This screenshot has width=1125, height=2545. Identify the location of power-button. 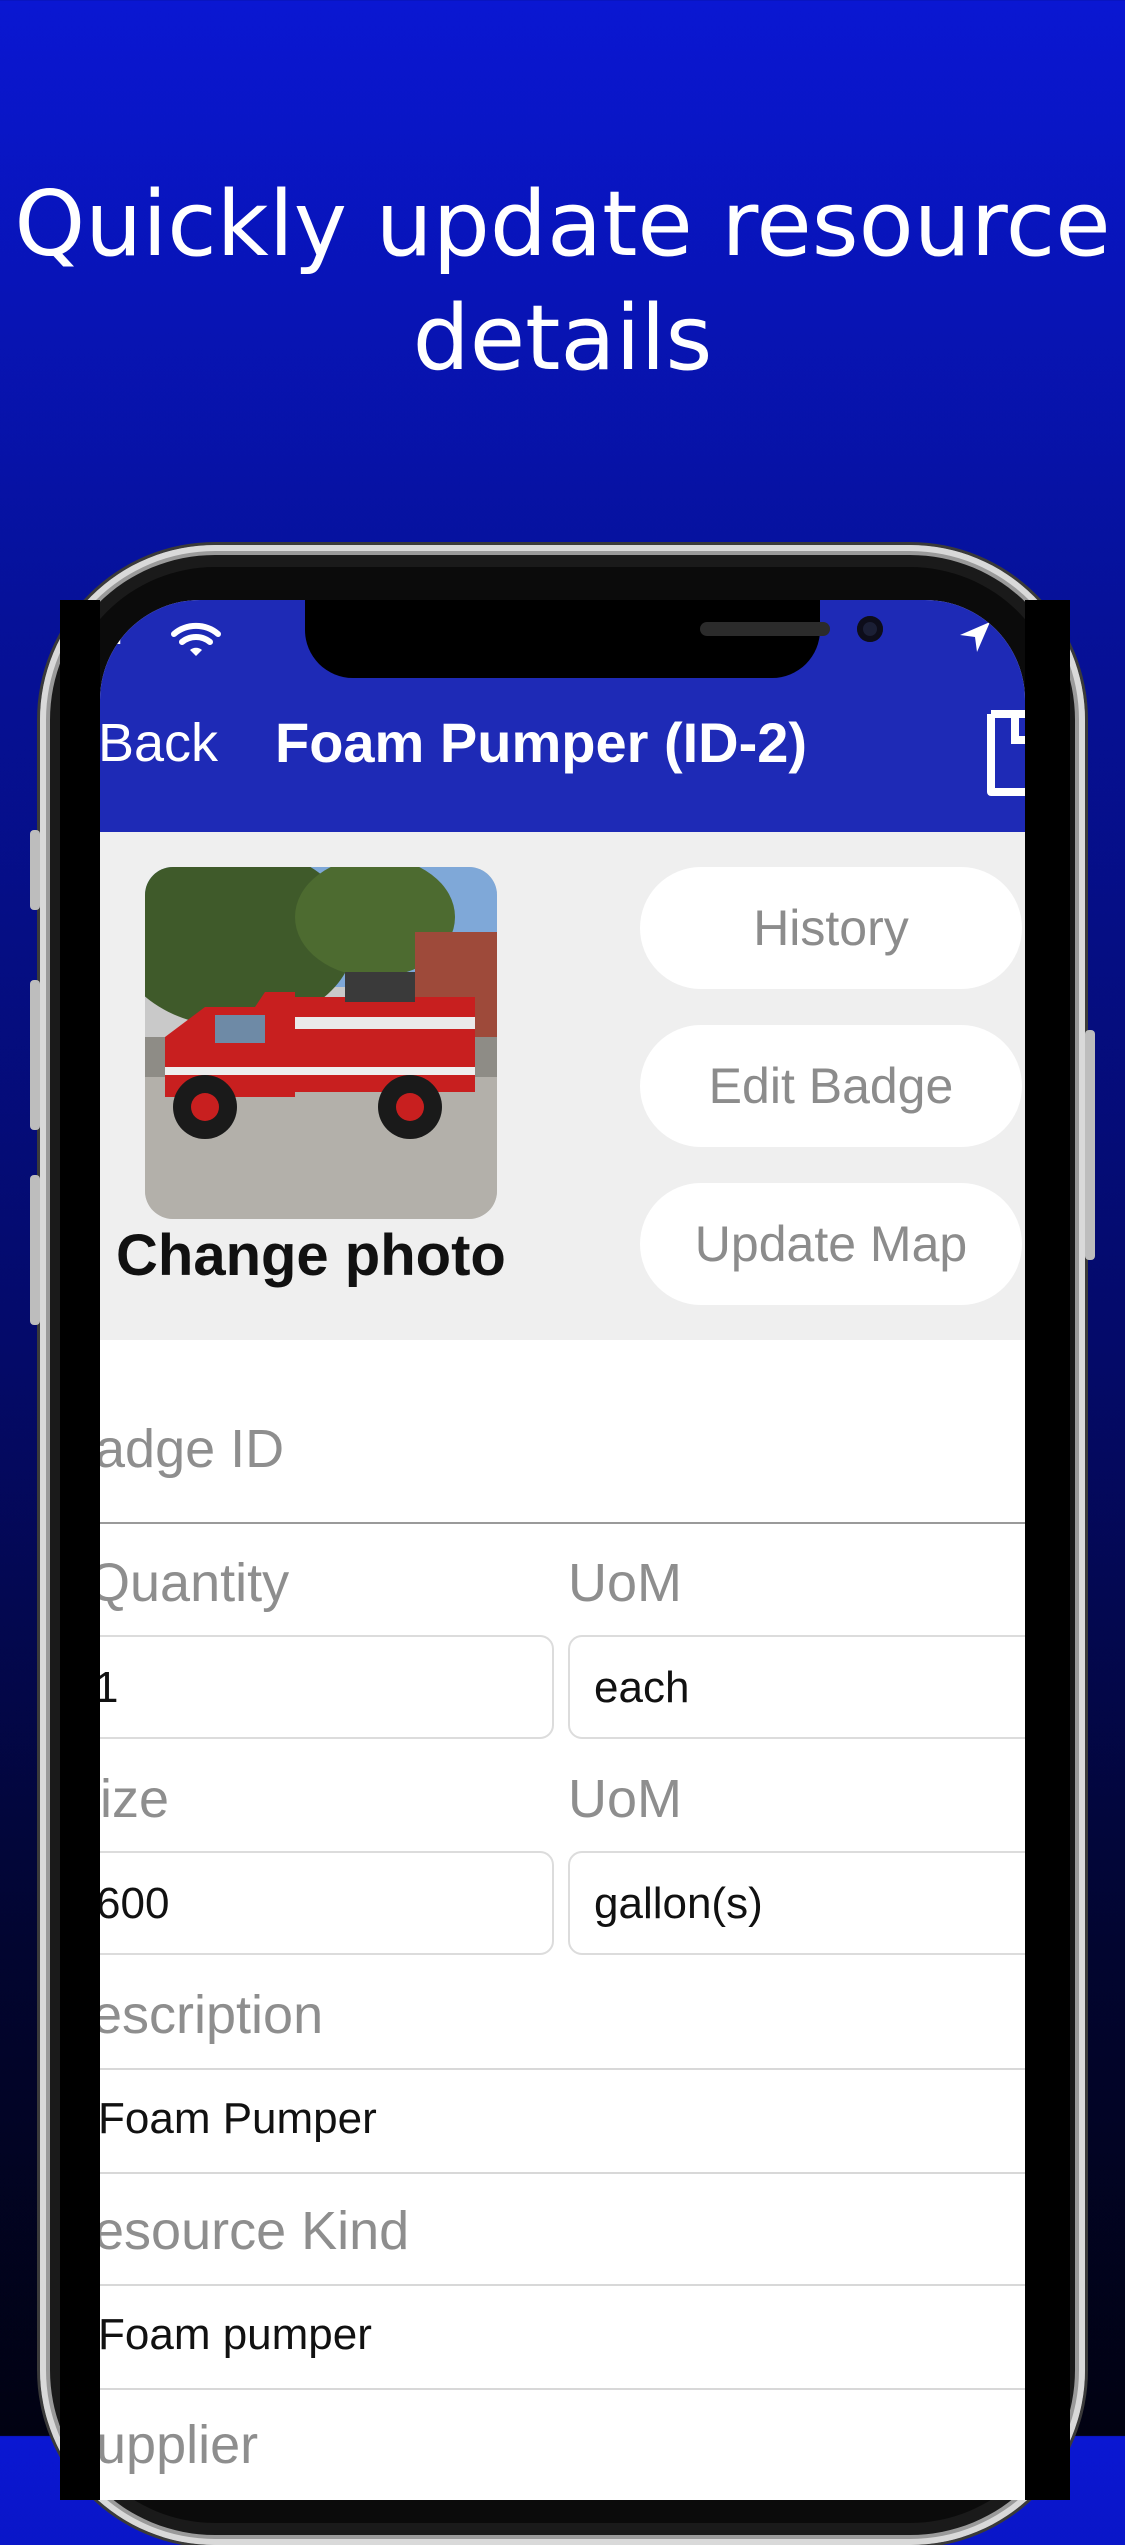
(1090, 1145).